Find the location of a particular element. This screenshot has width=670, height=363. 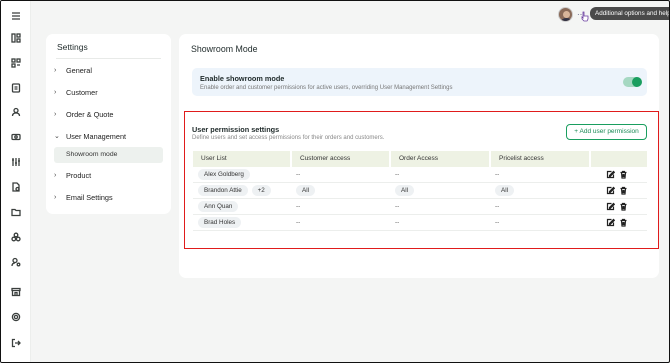

user-pill: Brad Holes is located at coordinates (220, 222).